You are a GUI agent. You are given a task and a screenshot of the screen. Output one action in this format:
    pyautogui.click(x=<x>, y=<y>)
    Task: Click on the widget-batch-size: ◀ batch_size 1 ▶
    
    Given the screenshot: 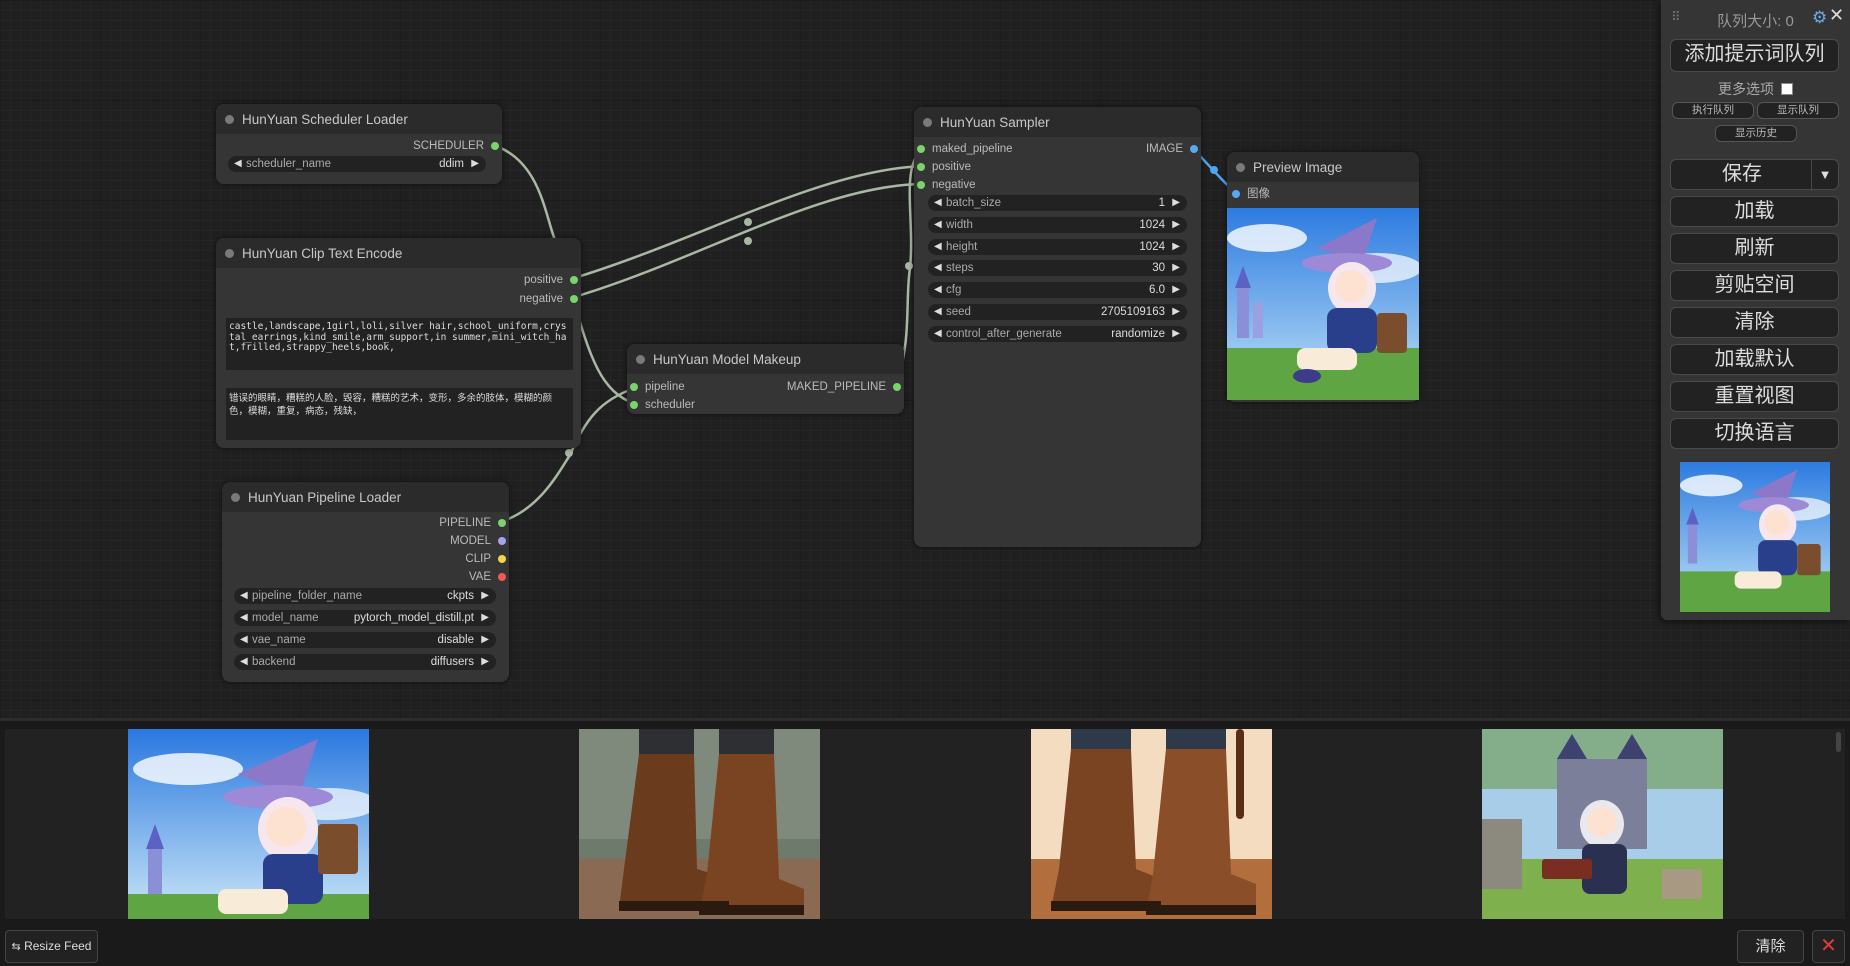 What is the action you would take?
    pyautogui.click(x=1057, y=203)
    